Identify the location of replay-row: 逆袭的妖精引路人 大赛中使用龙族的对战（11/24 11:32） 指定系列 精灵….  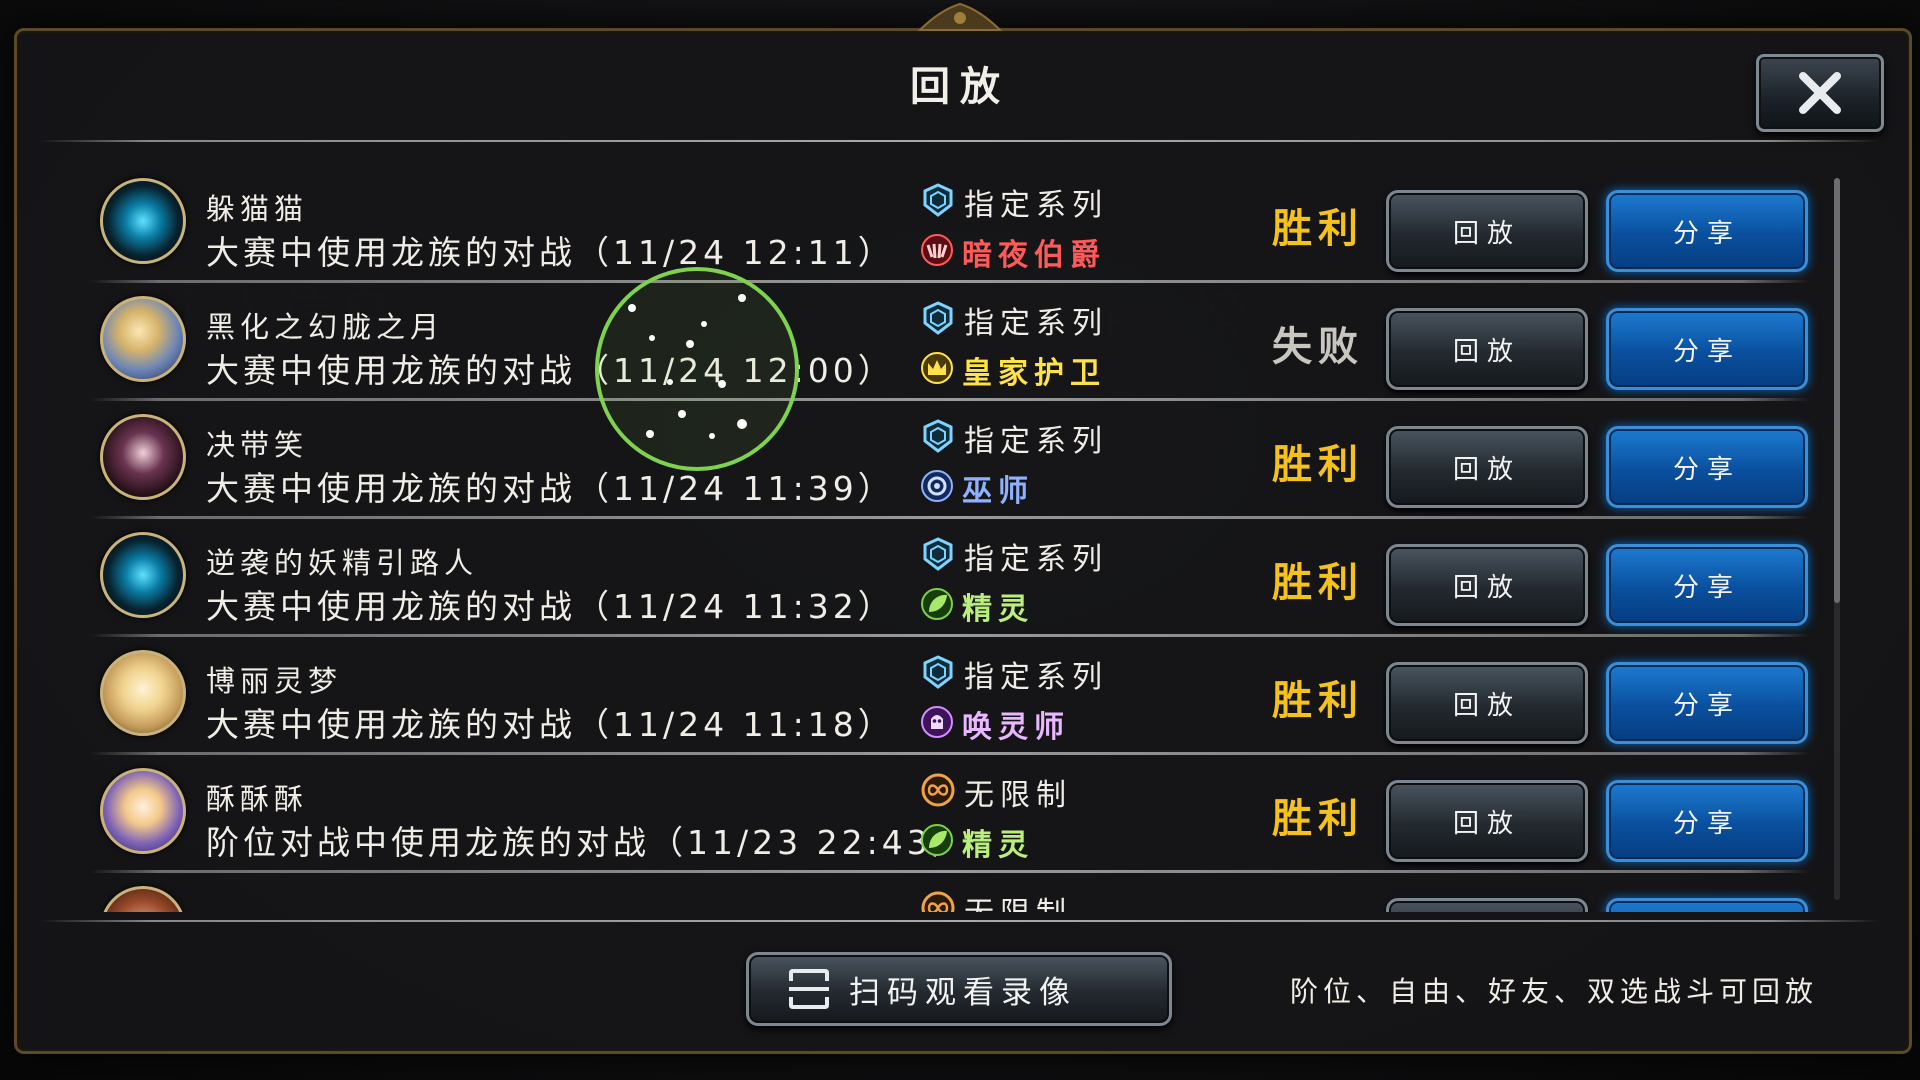
(950, 583).